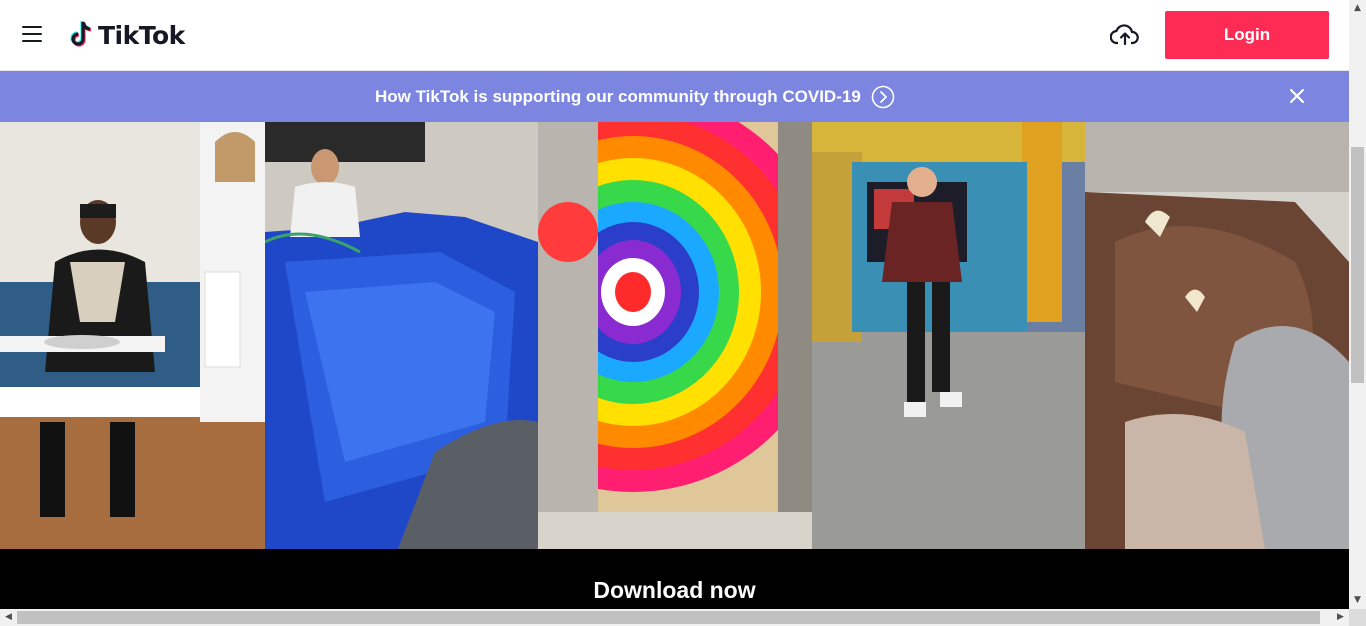 The image size is (1366, 626). I want to click on scroll-down-icon: ▼, so click(1357, 600).